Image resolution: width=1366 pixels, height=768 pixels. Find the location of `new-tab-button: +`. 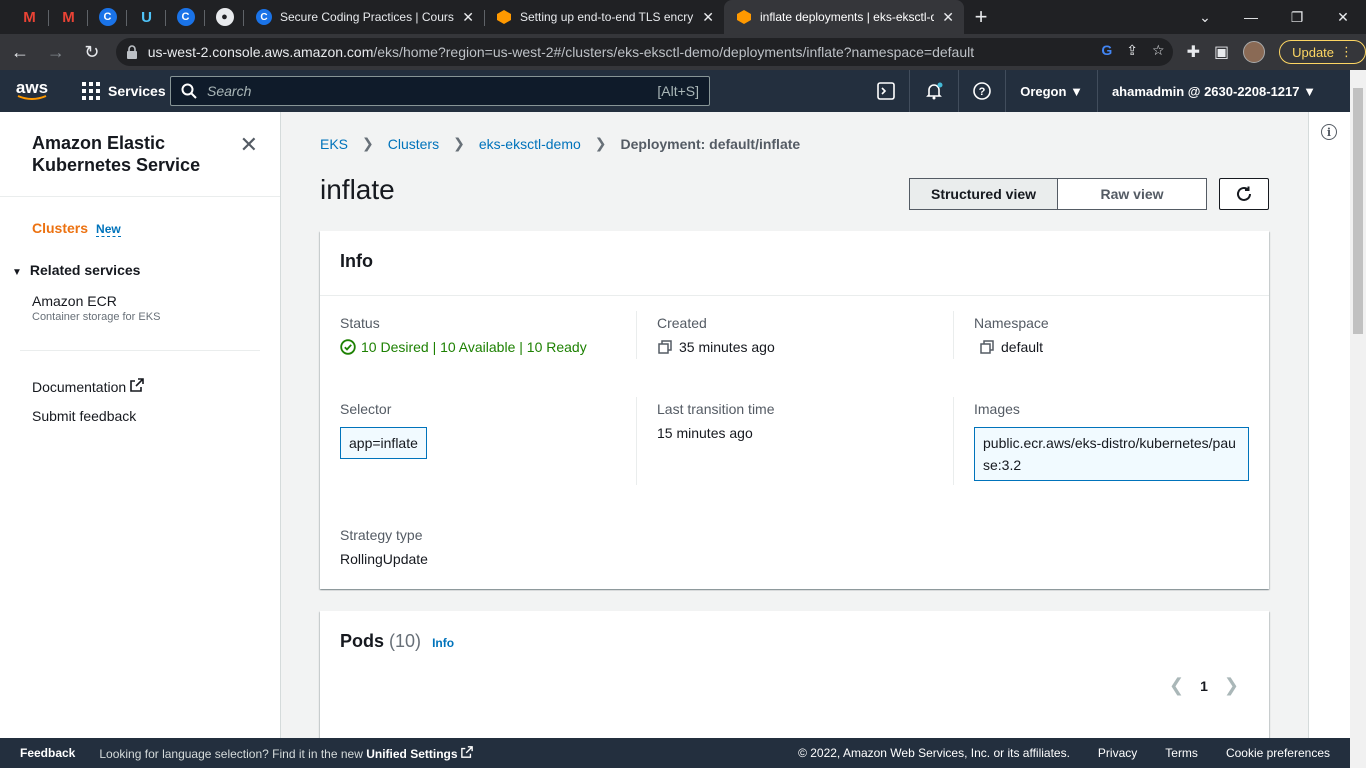

new-tab-button: + is located at coordinates (981, 17).